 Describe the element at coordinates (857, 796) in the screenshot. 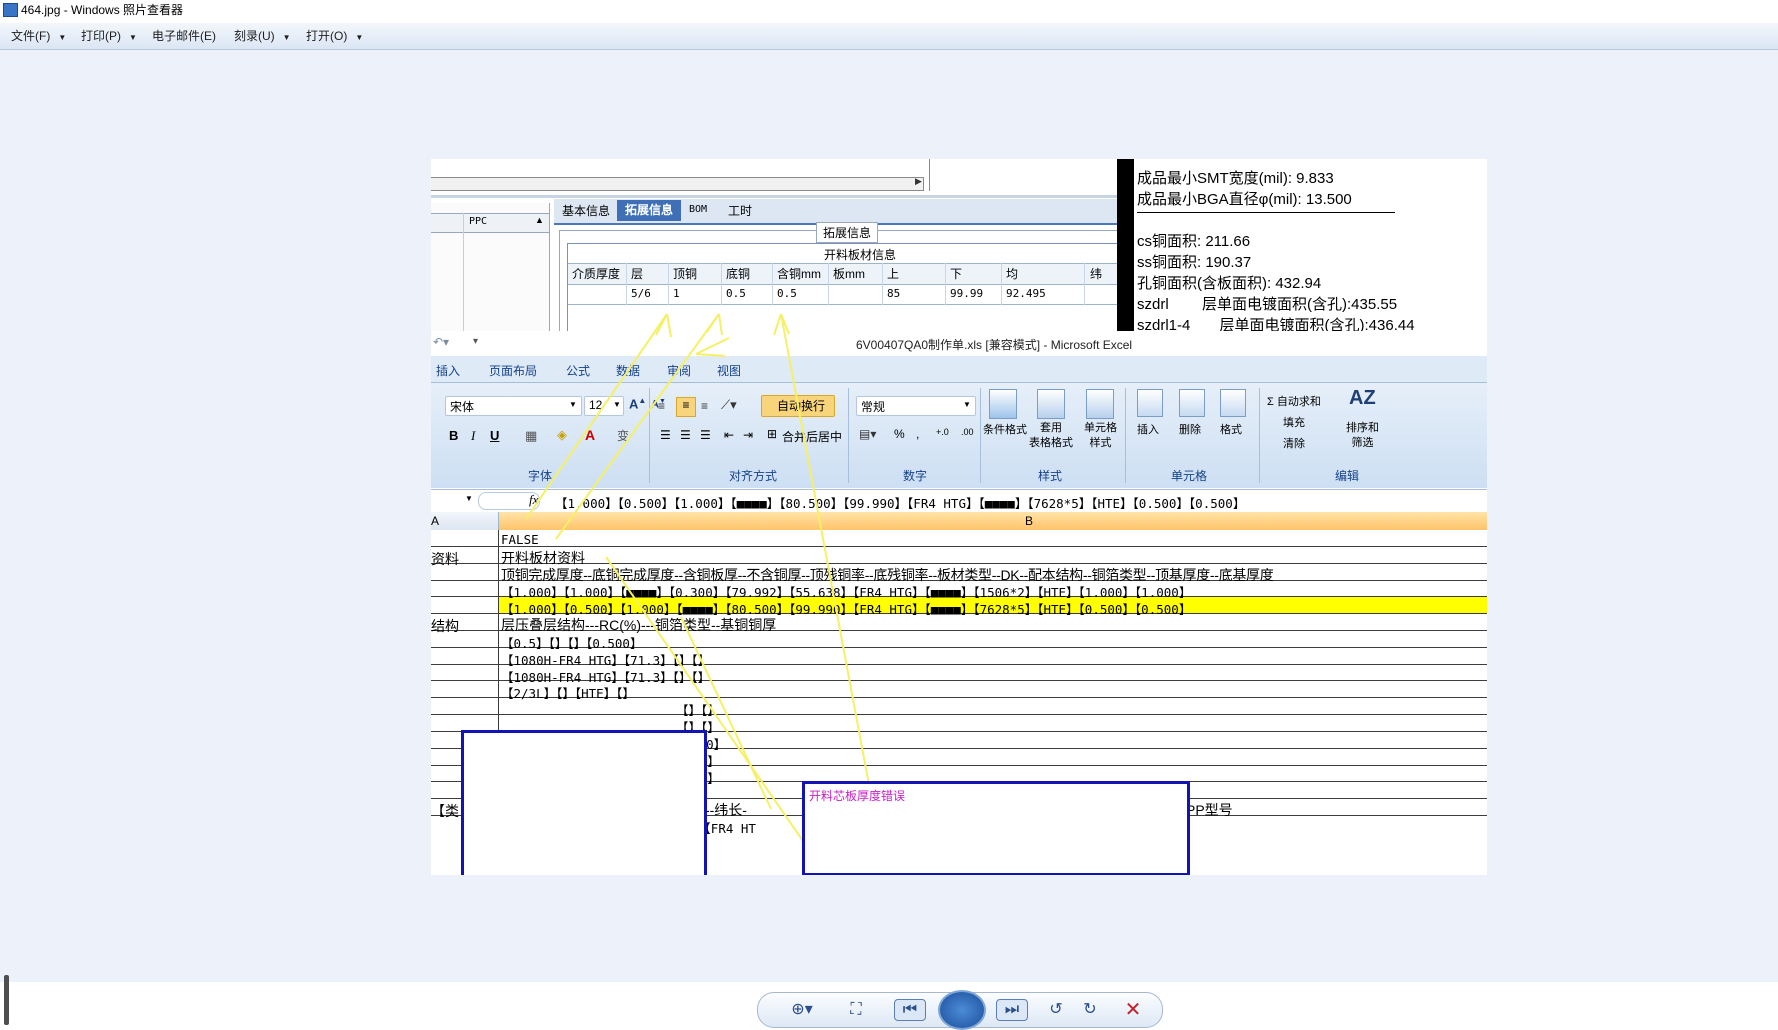

I see `annotation-text: 开料芯板厚度错误` at that location.